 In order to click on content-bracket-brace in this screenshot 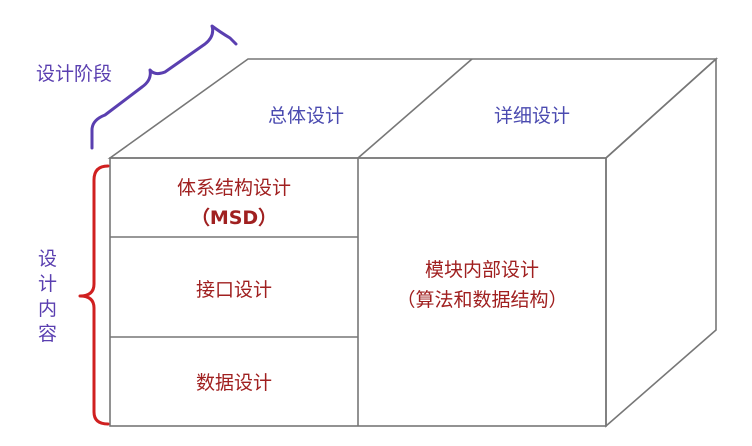, I will do `click(94, 295)`.